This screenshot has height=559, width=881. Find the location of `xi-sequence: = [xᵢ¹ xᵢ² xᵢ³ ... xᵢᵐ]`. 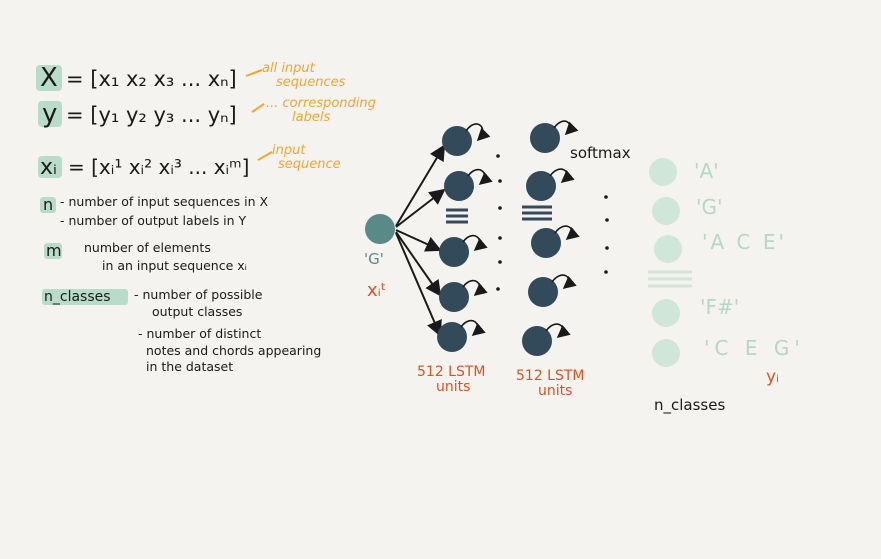

xi-sequence: = [xᵢ¹ xᵢ² xᵢ³ ... xᵢᵐ] is located at coordinates (158, 167).